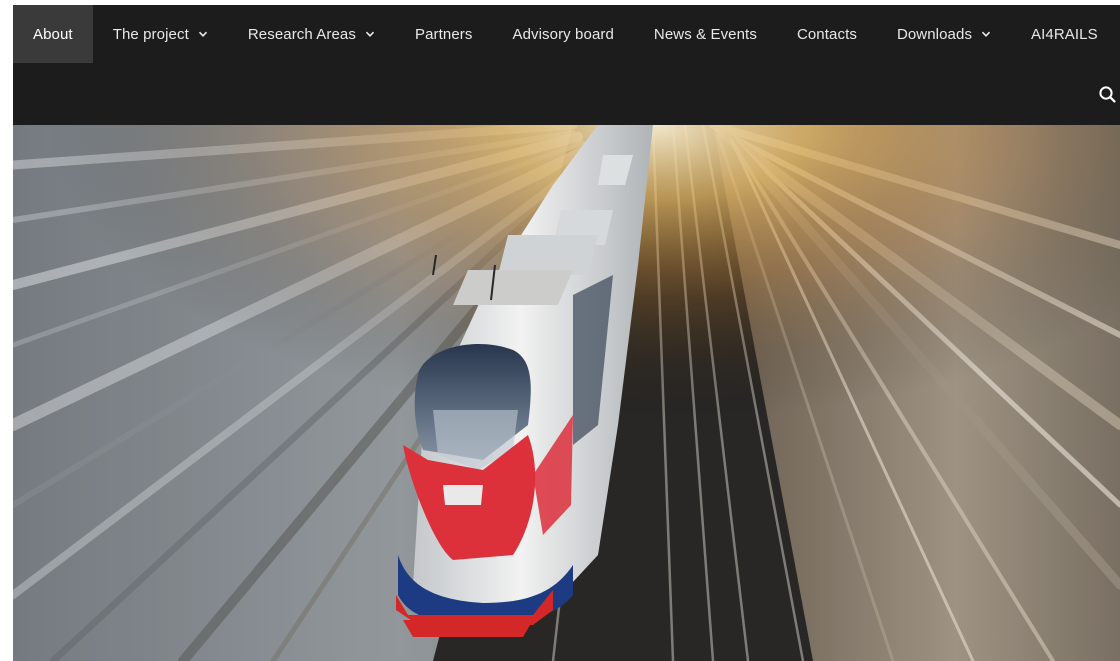  I want to click on nav-item-contacts: Contacts, so click(827, 34).